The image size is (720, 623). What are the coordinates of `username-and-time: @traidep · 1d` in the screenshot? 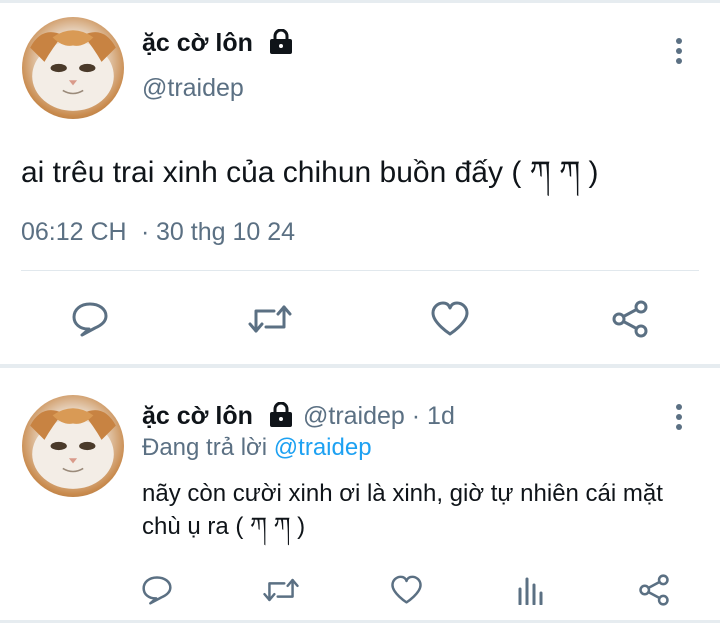 It's located at (379, 416).